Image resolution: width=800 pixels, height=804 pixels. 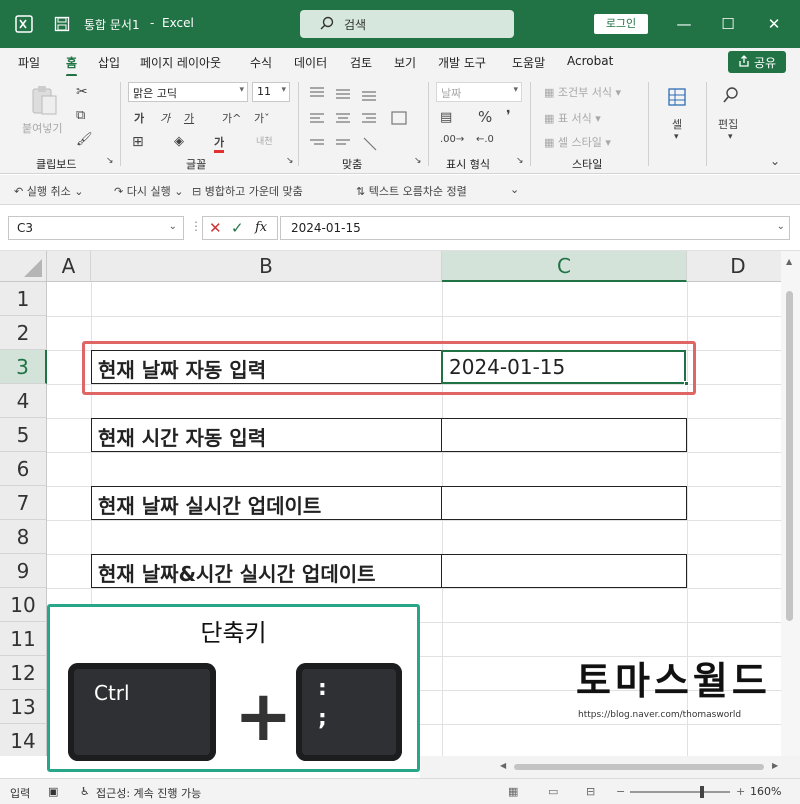 I want to click on grow-font-button: 가^, so click(x=231, y=118).